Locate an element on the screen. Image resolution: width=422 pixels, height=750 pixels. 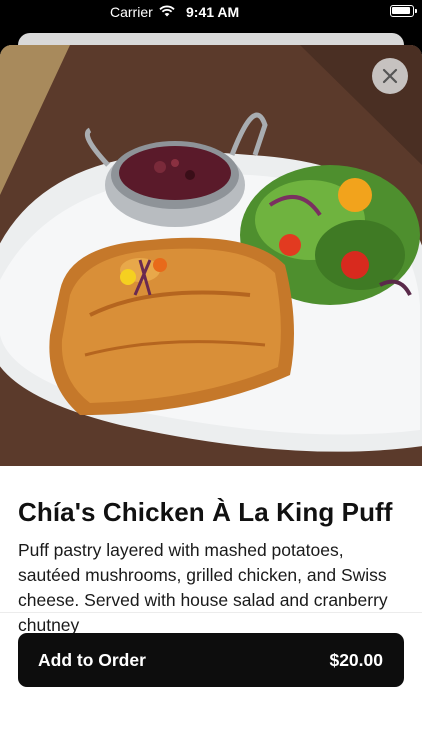
status-bar: Carrier 9:41 AM is located at coordinates (211, 13).